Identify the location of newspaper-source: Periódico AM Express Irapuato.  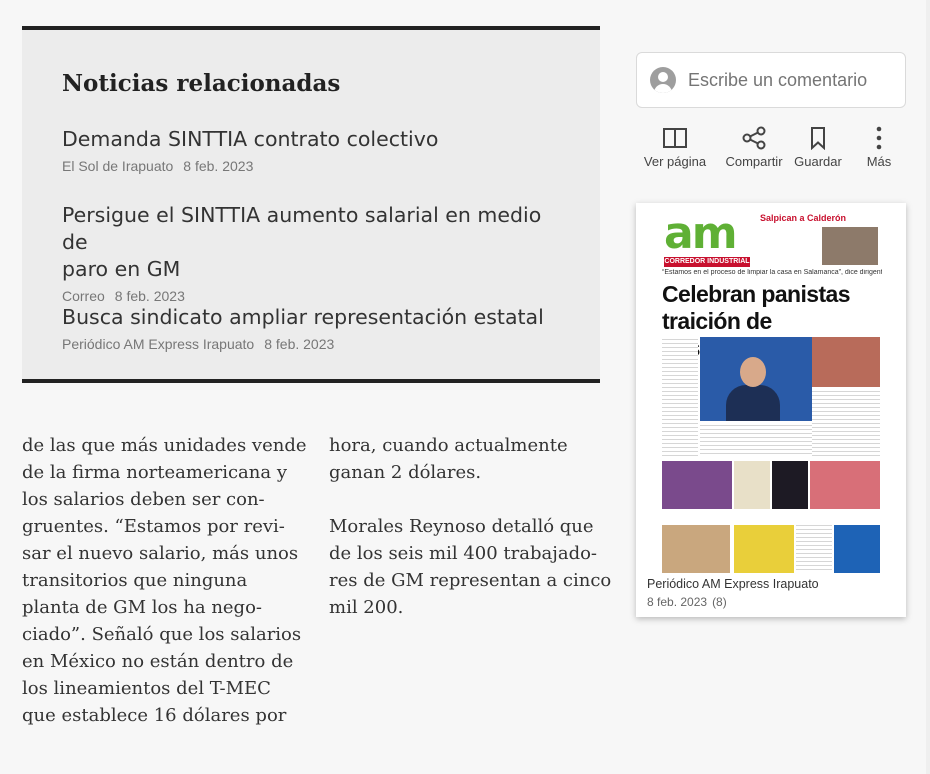
(733, 584).